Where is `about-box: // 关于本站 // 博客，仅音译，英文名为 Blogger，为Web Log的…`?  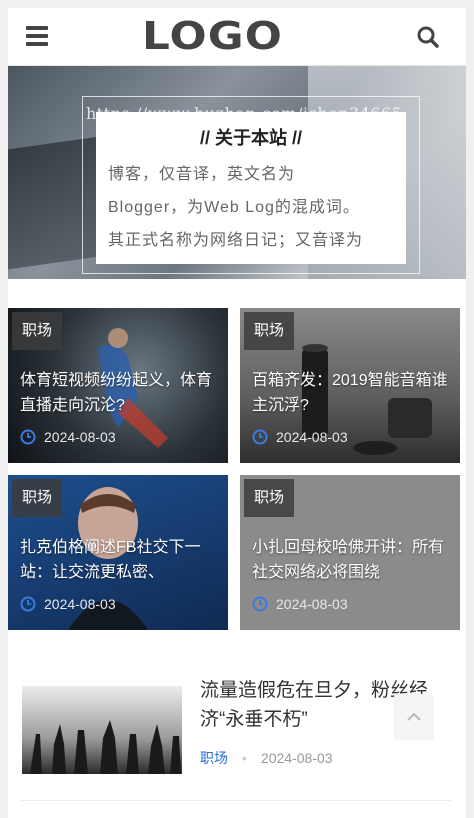 about-box: // 关于本站 // 博客，仅音译，英文名为 Blogger，为Web Log的… is located at coordinates (251, 188).